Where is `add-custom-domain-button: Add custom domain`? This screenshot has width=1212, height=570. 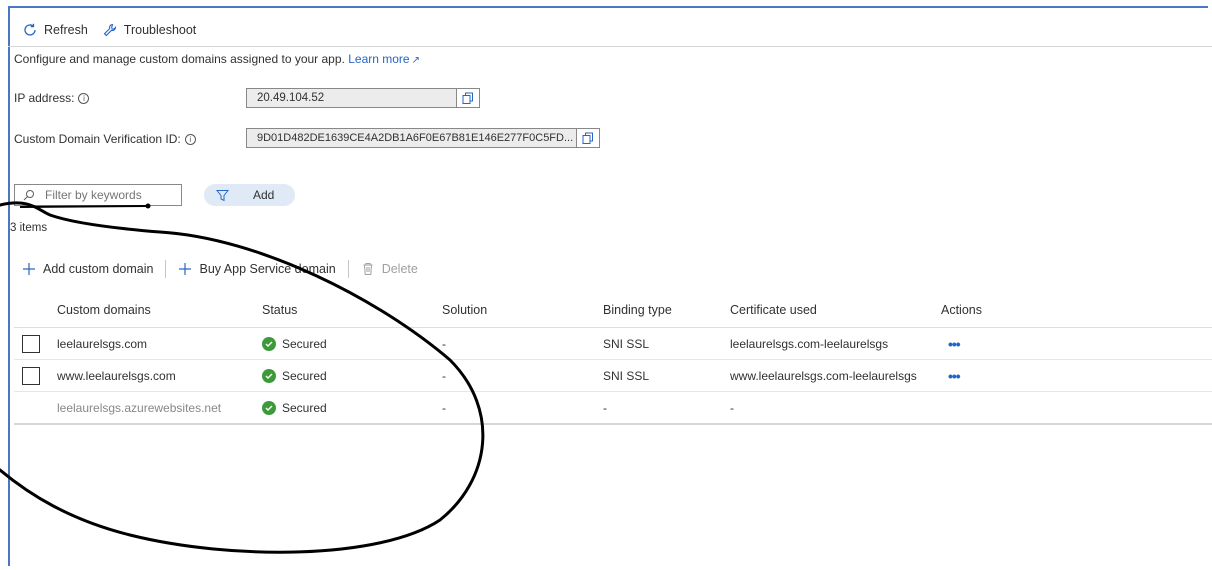 add-custom-domain-button: Add custom domain is located at coordinates (87, 269).